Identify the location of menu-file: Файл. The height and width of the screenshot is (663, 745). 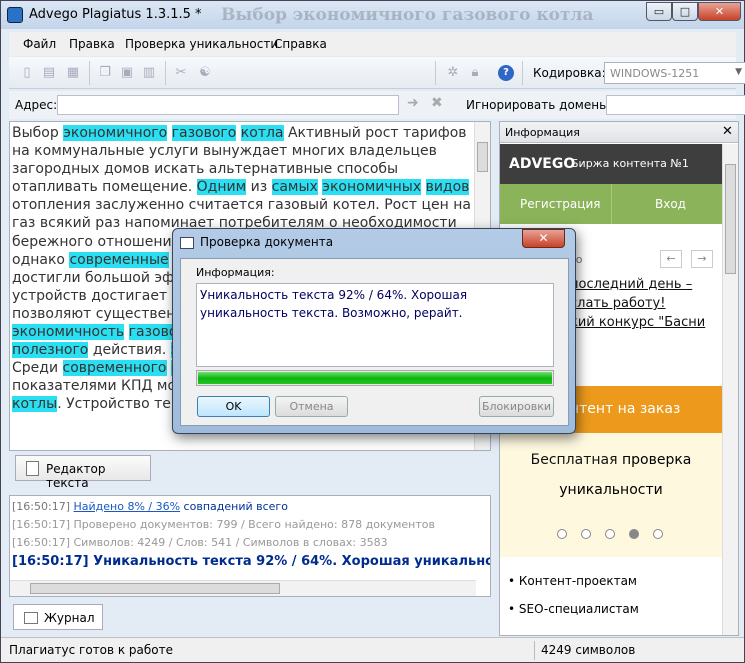
(39, 44).